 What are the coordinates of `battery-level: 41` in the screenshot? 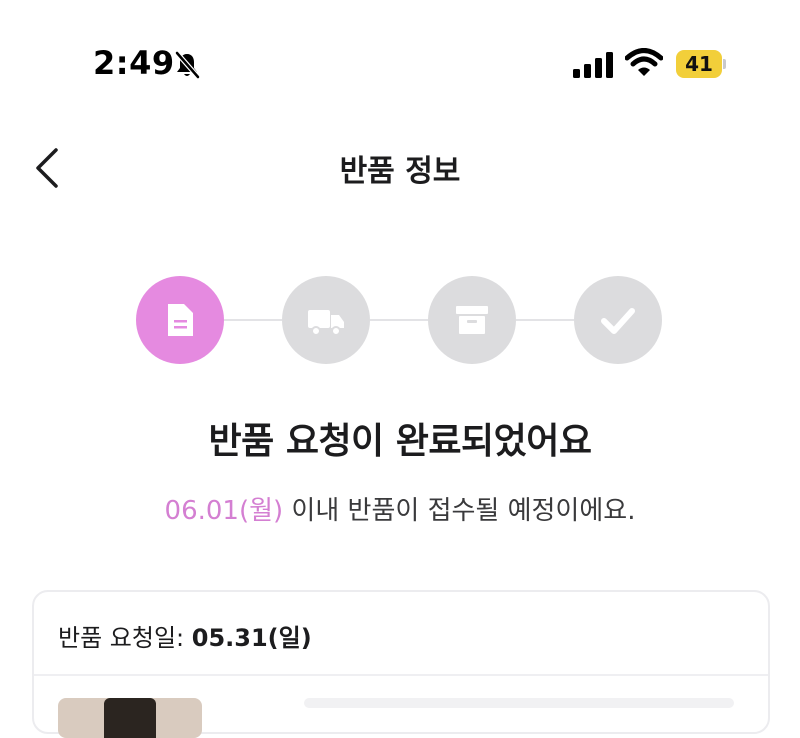 It's located at (699, 64).